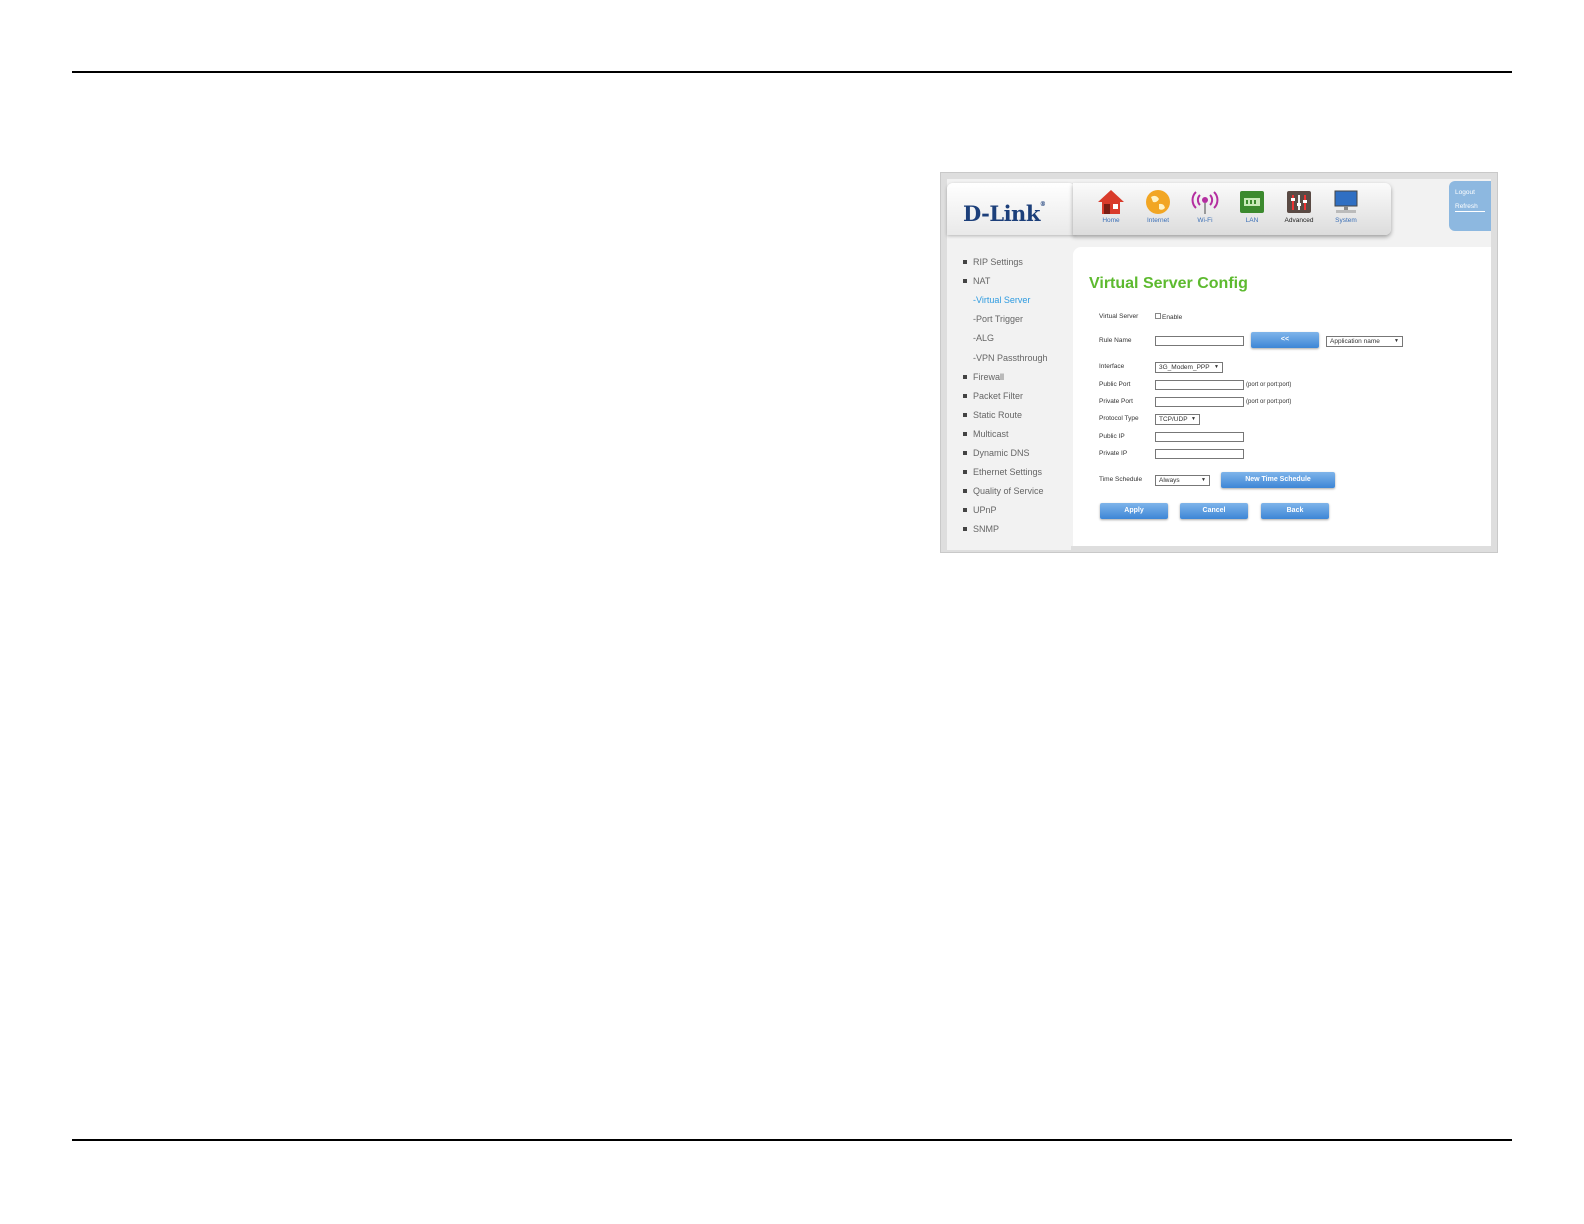 Image resolution: width=1584 pixels, height=1224 pixels. Describe the element at coordinates (1003, 491) in the screenshot. I see `sidebar-item-quality-of-service: Quality of Service` at that location.